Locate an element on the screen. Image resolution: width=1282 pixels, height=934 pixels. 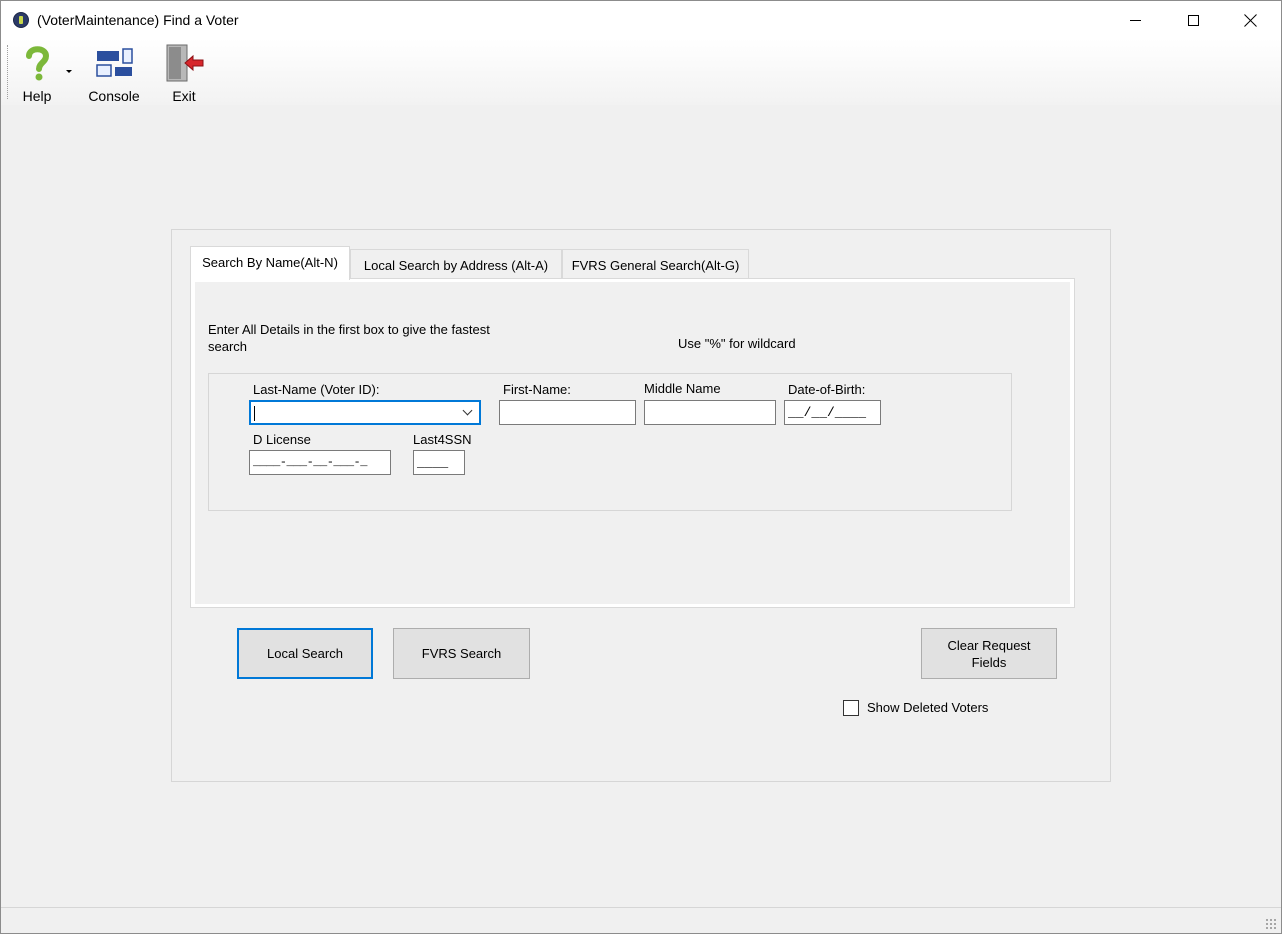
close-button is located at coordinates (1251, 20).